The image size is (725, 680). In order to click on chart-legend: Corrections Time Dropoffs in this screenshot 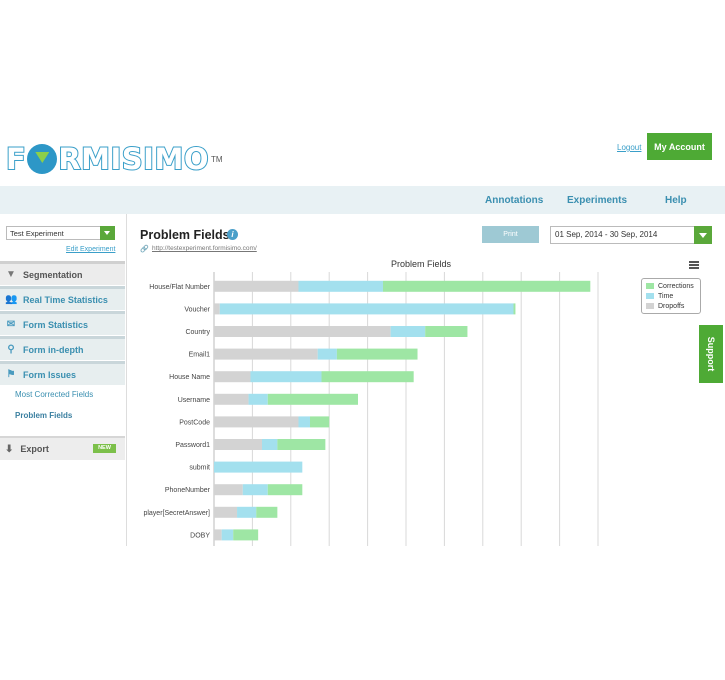, I will do `click(671, 296)`.